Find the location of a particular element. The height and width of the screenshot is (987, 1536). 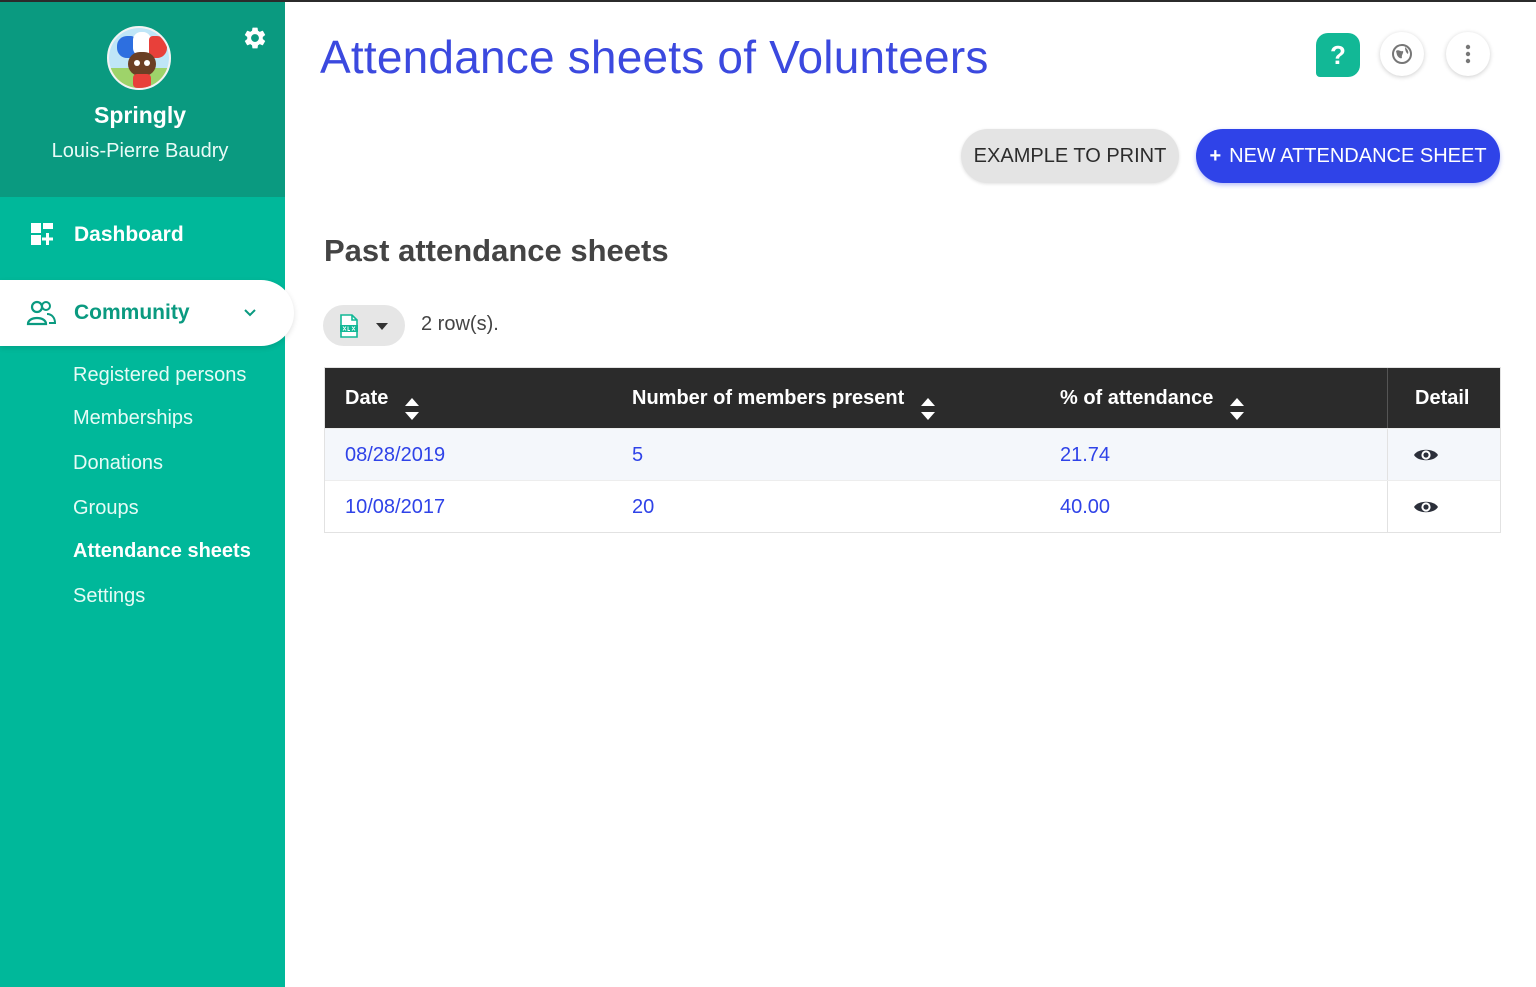

globe-button is located at coordinates (1402, 54).